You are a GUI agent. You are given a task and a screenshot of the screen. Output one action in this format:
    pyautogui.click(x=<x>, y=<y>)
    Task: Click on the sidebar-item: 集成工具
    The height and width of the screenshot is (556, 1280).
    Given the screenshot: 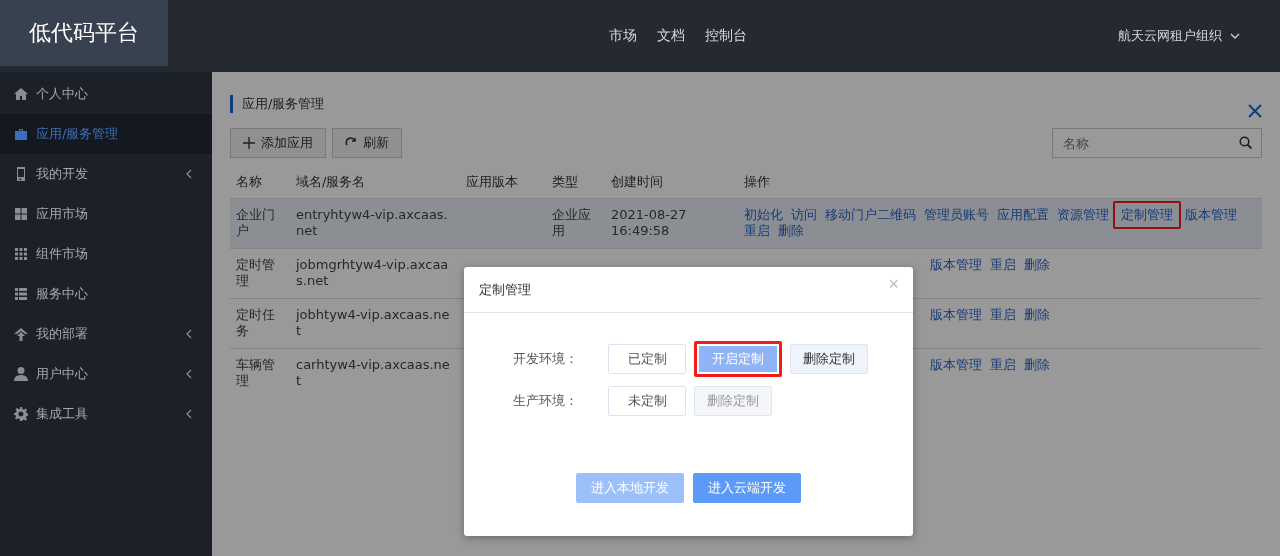 What is the action you would take?
    pyautogui.click(x=106, y=414)
    